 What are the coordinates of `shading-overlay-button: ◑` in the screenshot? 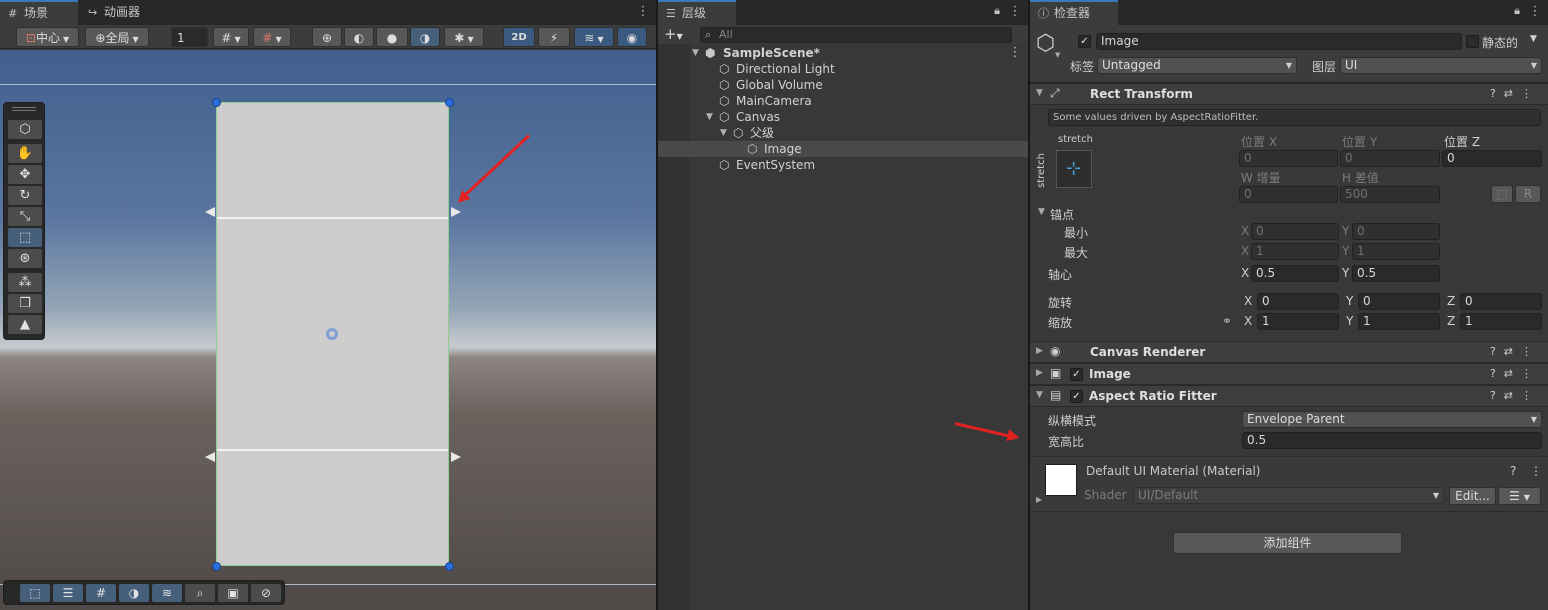 It's located at (134, 593).